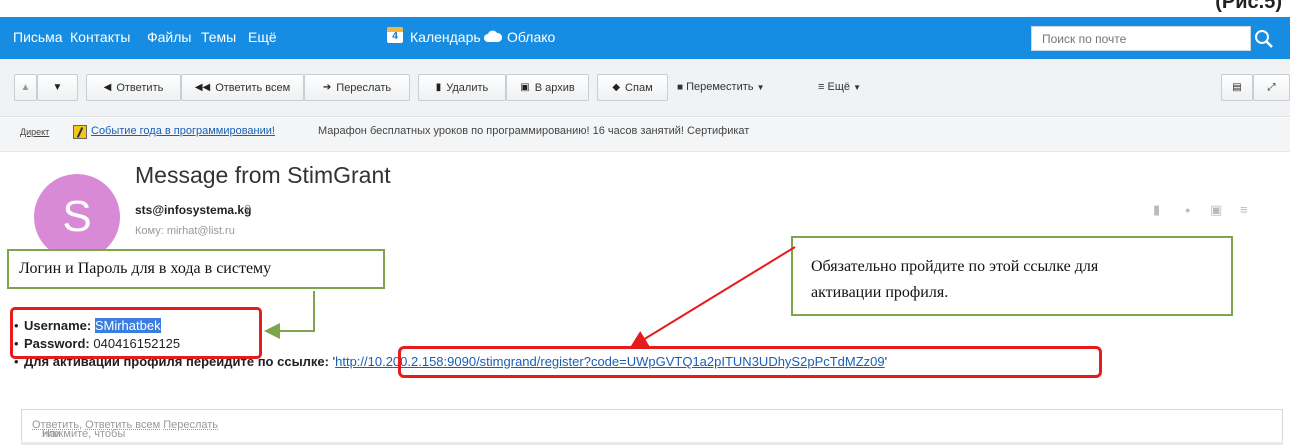  Describe the element at coordinates (839, 87) in the screenshot. I see `more-menu-button: ≡ Ещё ▼` at that location.